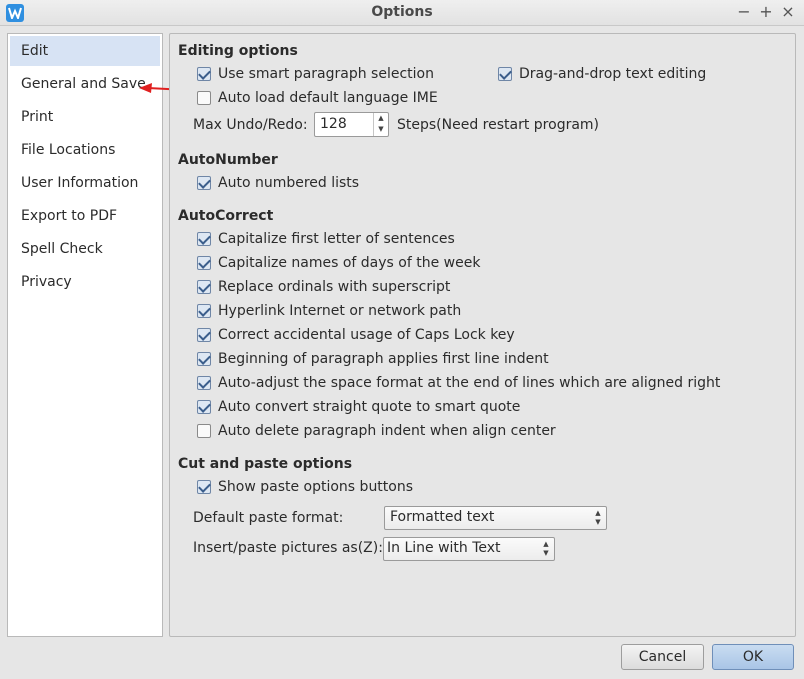 The image size is (804, 679). Describe the element at coordinates (85, 117) in the screenshot. I see `sidebar-item-print: Print` at that location.